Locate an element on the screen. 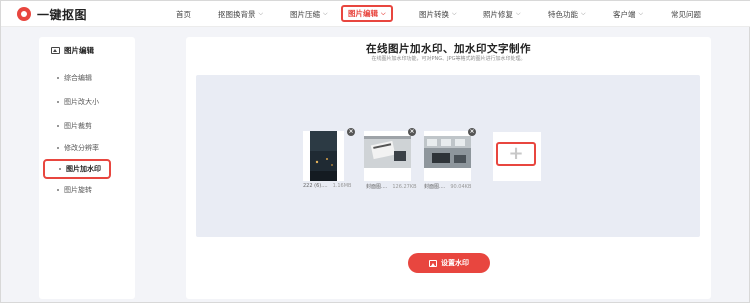 Image resolution: width=750 pixels, height=303 pixels. sidebar-item-label: 图片裁剪 is located at coordinates (78, 126).